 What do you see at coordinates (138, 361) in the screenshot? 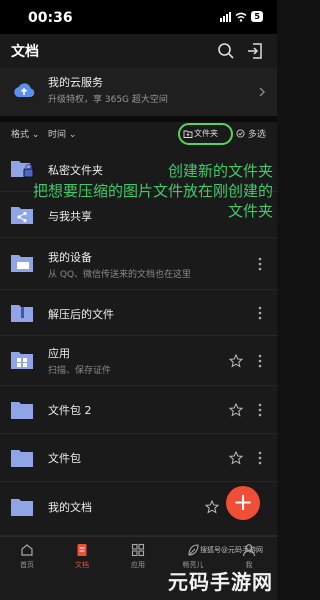
I see `list-item-apps: 应用 扫描、保存证件` at bounding box center [138, 361].